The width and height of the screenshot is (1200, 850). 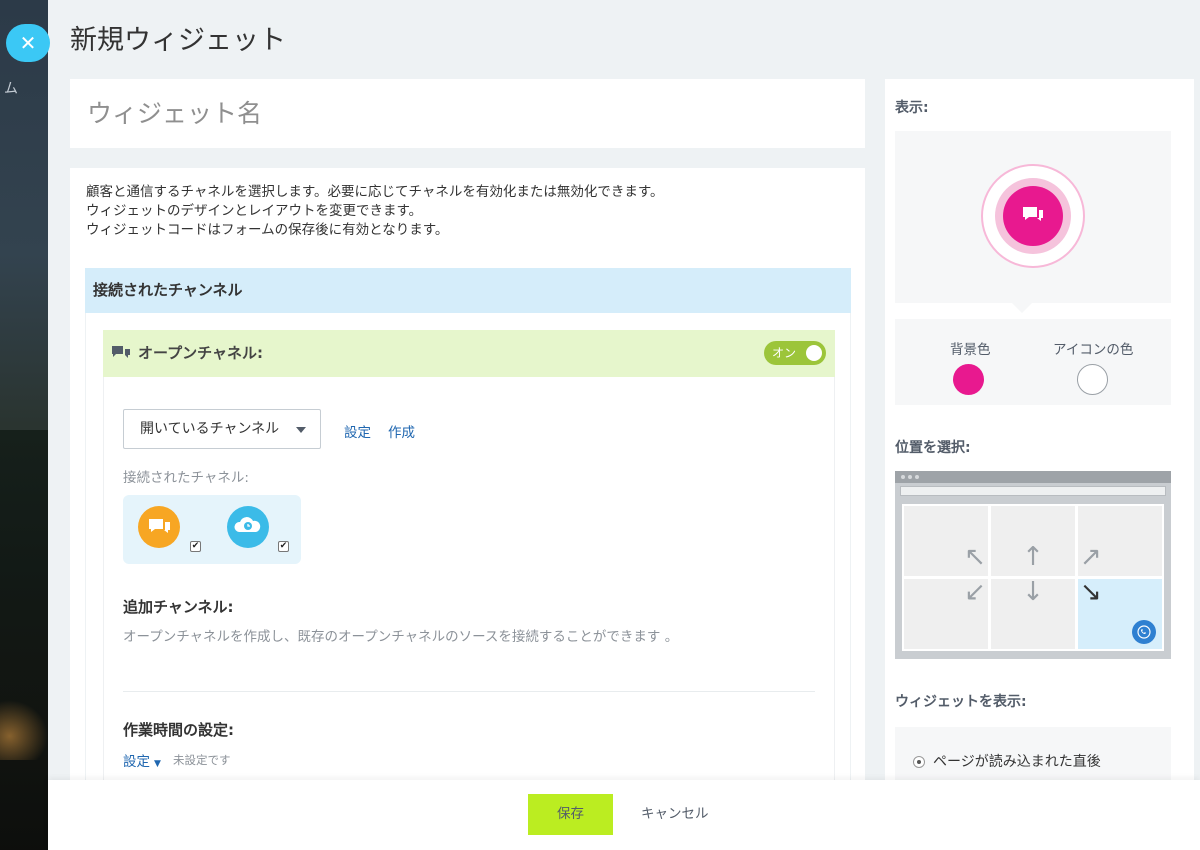 I want to click on phone-icon, so click(x=1144, y=632).